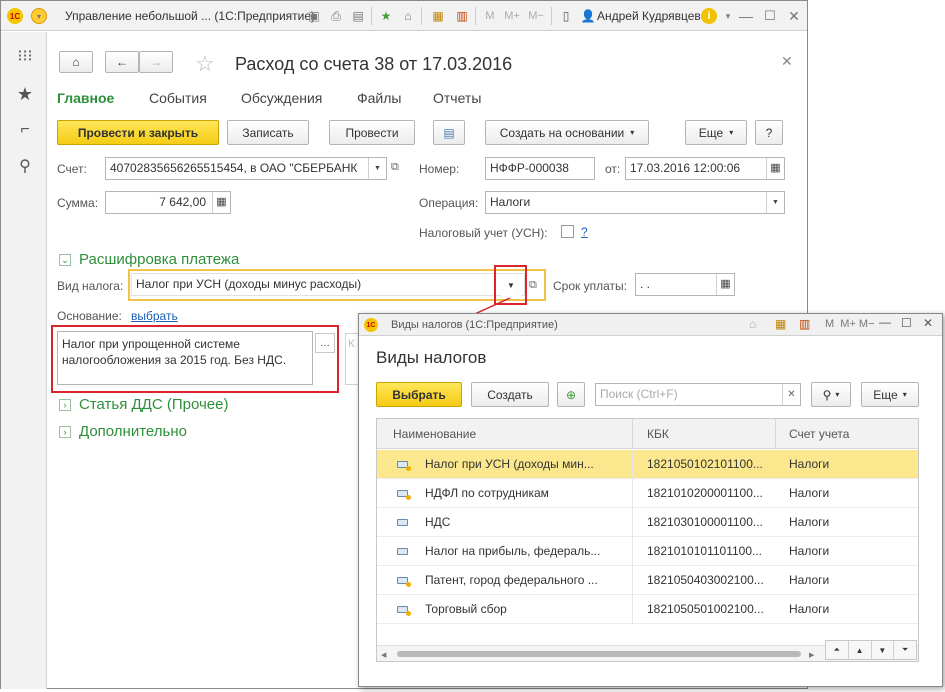  I want to click on chevron-down-icon: ▾, so click(728, 16).